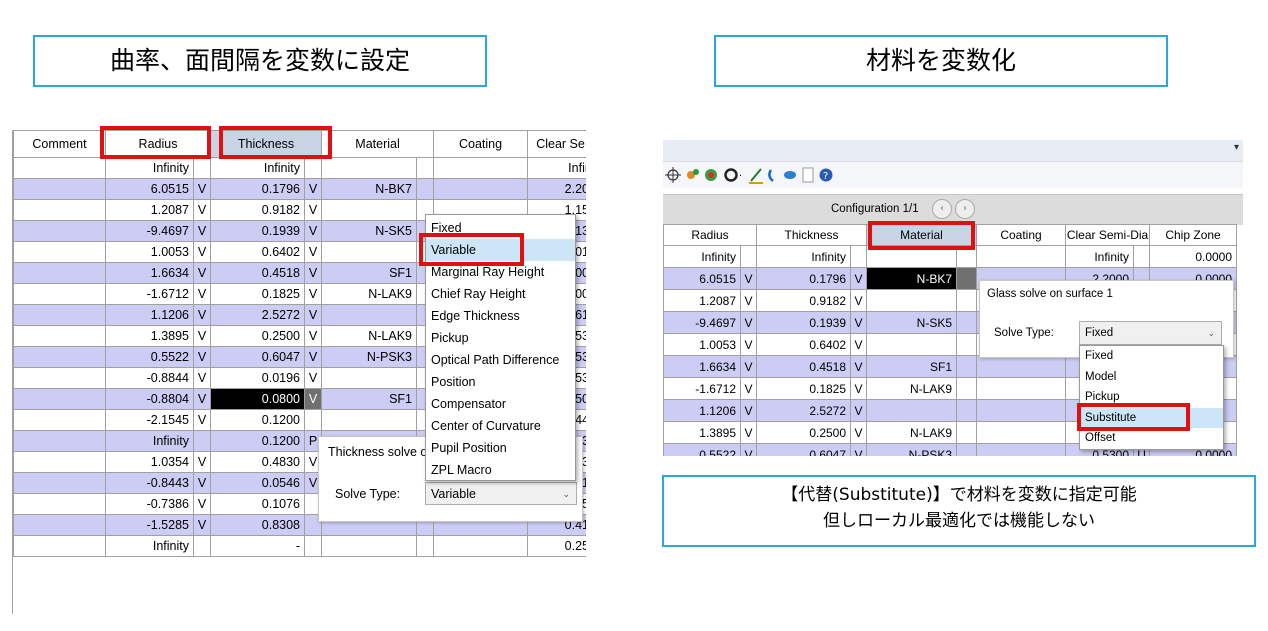 The height and width of the screenshot is (631, 1268). What do you see at coordinates (500, 426) in the screenshot?
I see `menu-item: Center of Curvature` at bounding box center [500, 426].